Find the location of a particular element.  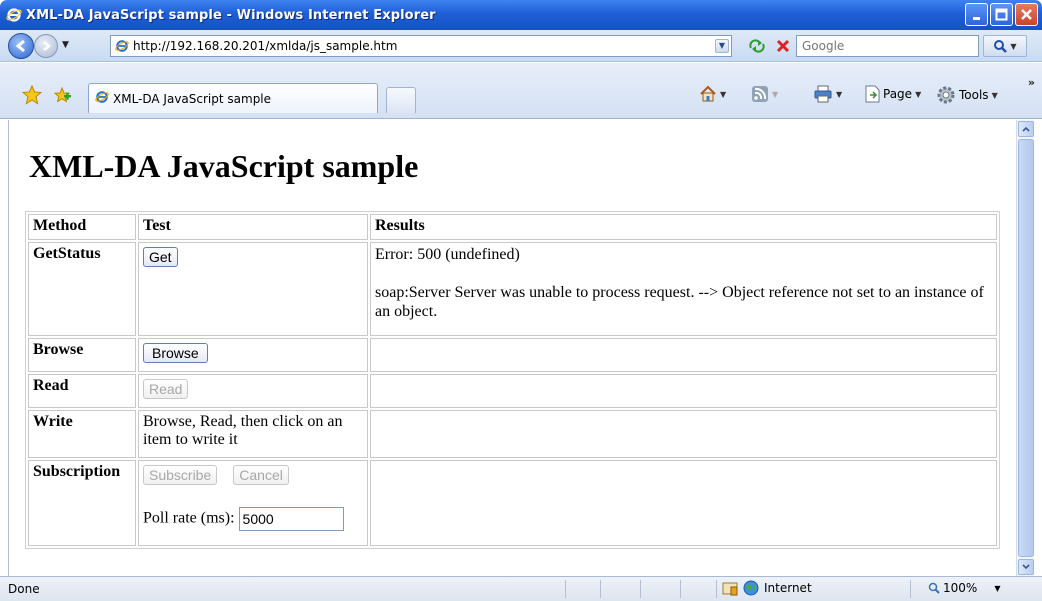

protected-mode-icon is located at coordinates (730, 589).